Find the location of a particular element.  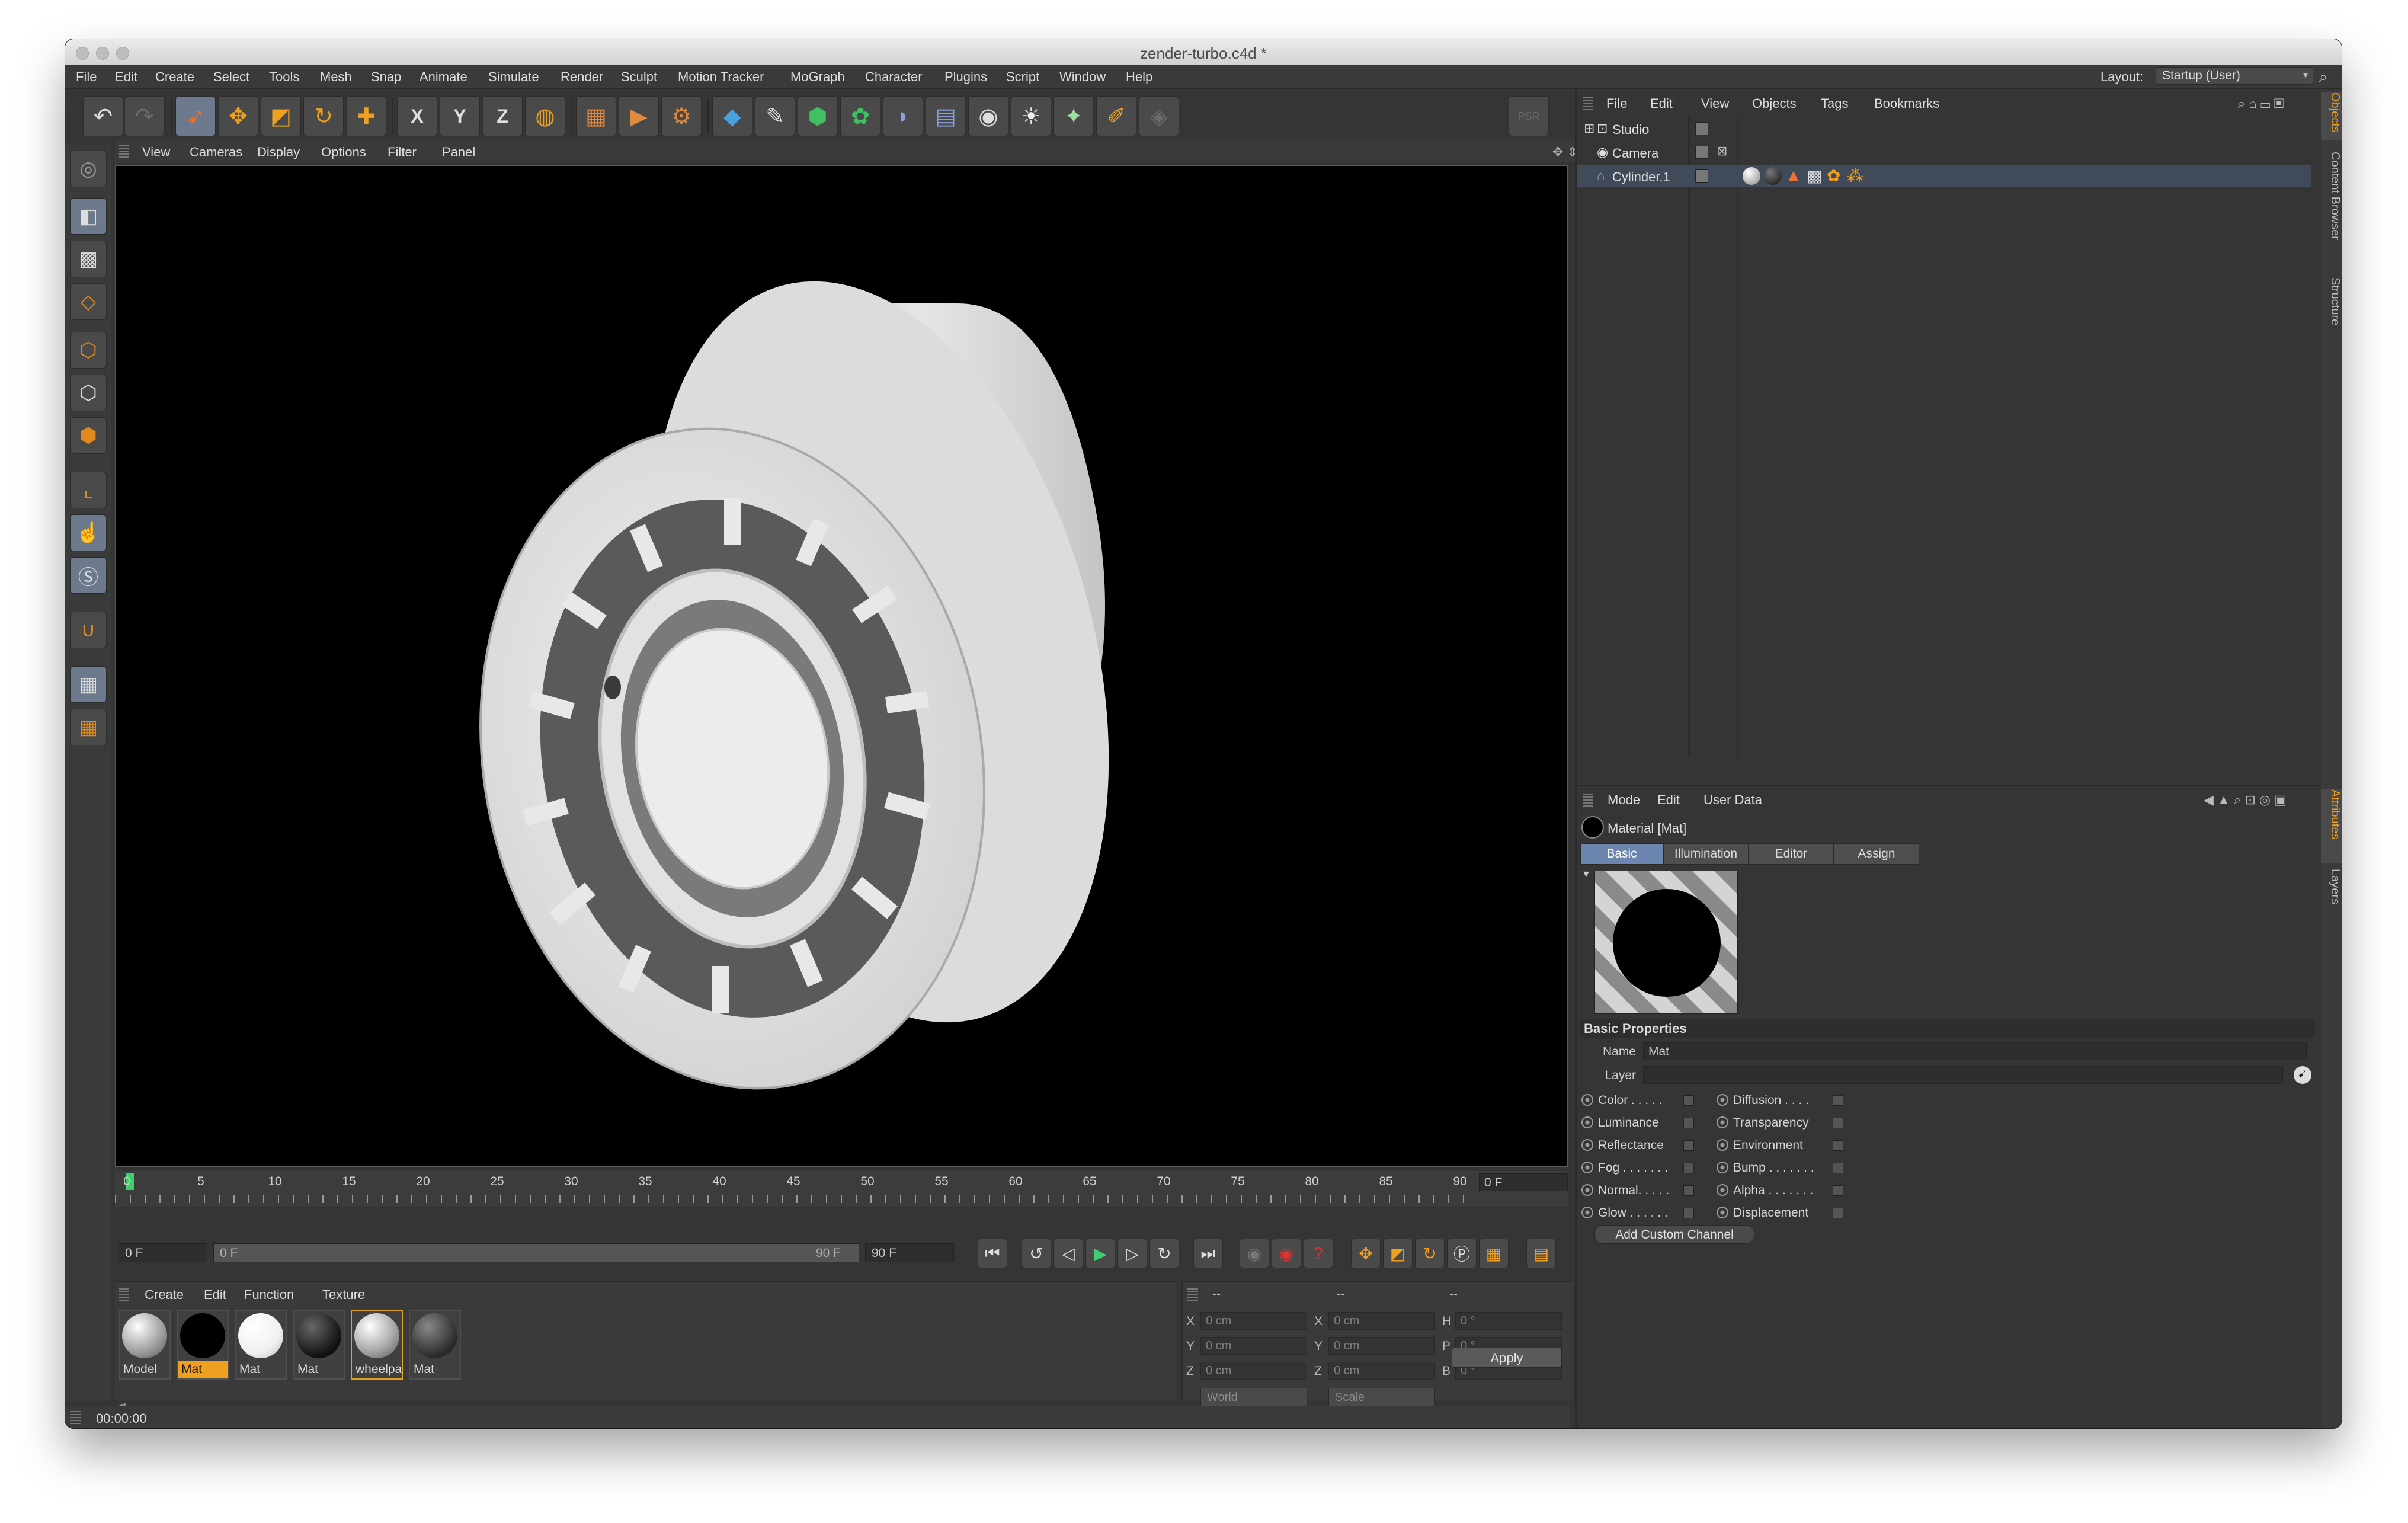

channel-displacement: Displacement is located at coordinates (1780, 1213).